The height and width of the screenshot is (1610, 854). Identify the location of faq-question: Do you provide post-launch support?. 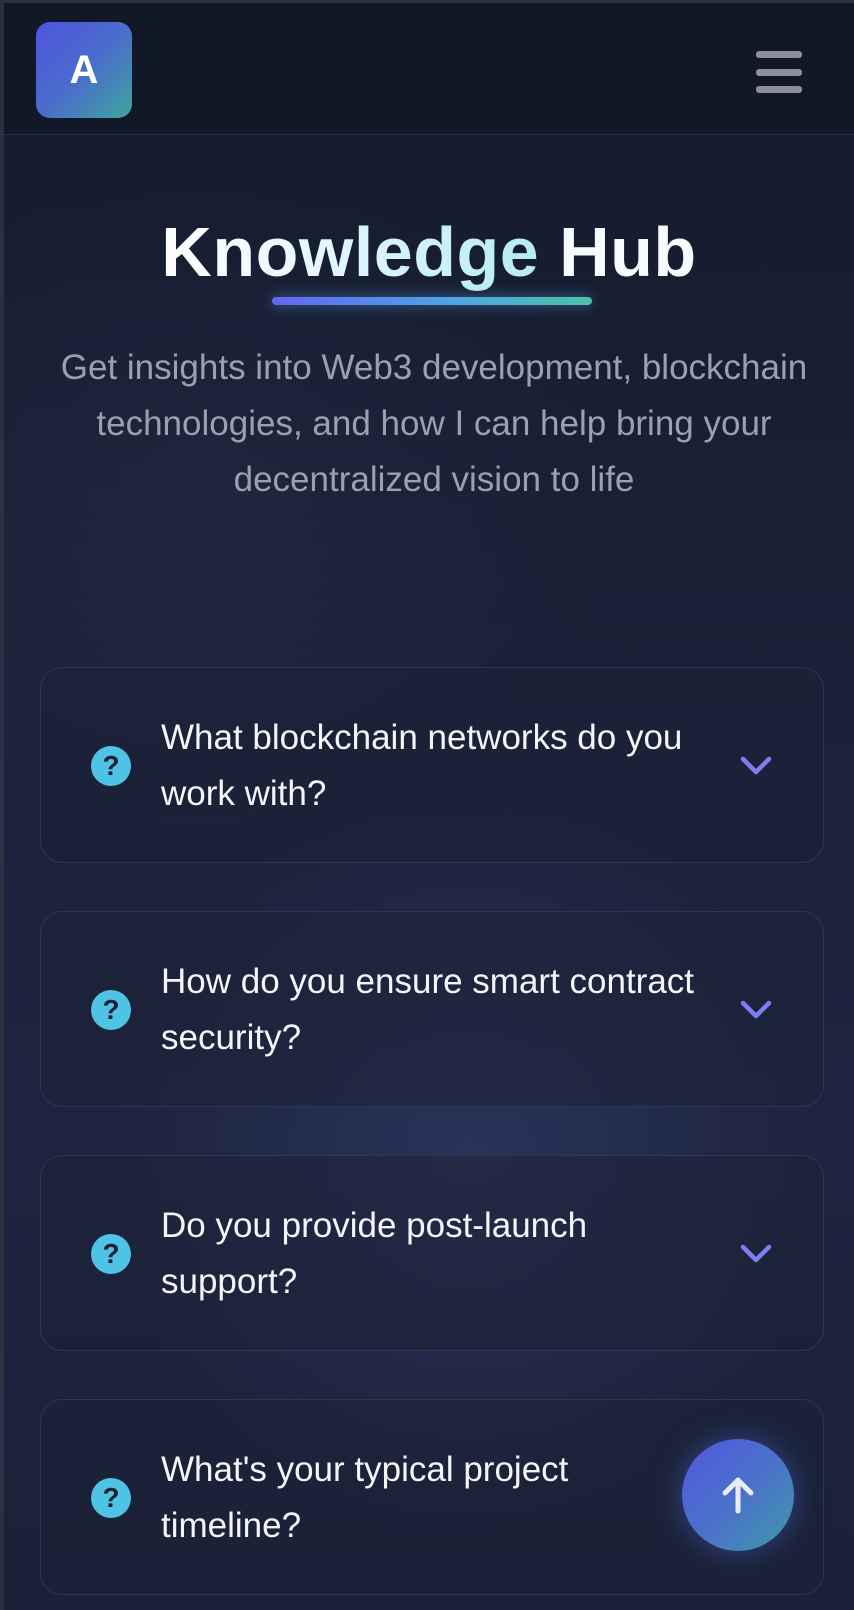
(374, 1253).